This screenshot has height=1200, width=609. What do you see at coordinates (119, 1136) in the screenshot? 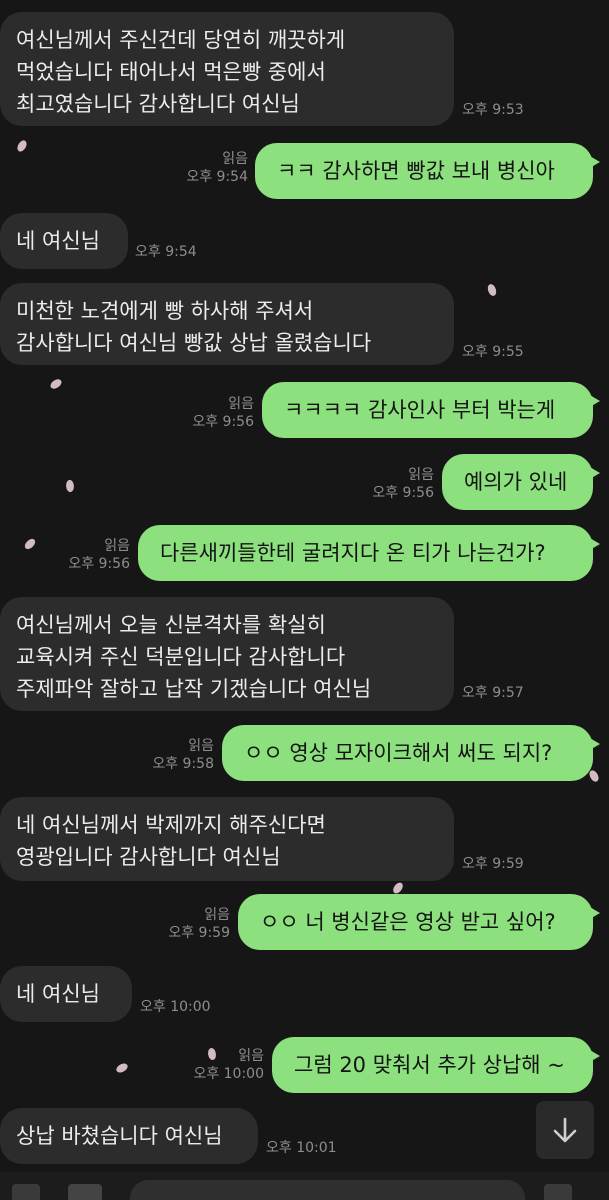
I see `message-line: 상납 바쳤습니다 여신님` at bounding box center [119, 1136].